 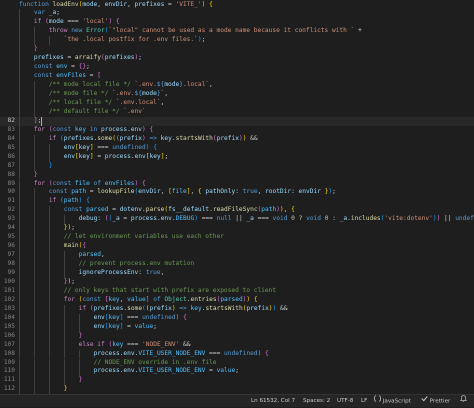 I want to click on code-token: key, so click(x=118, y=344).